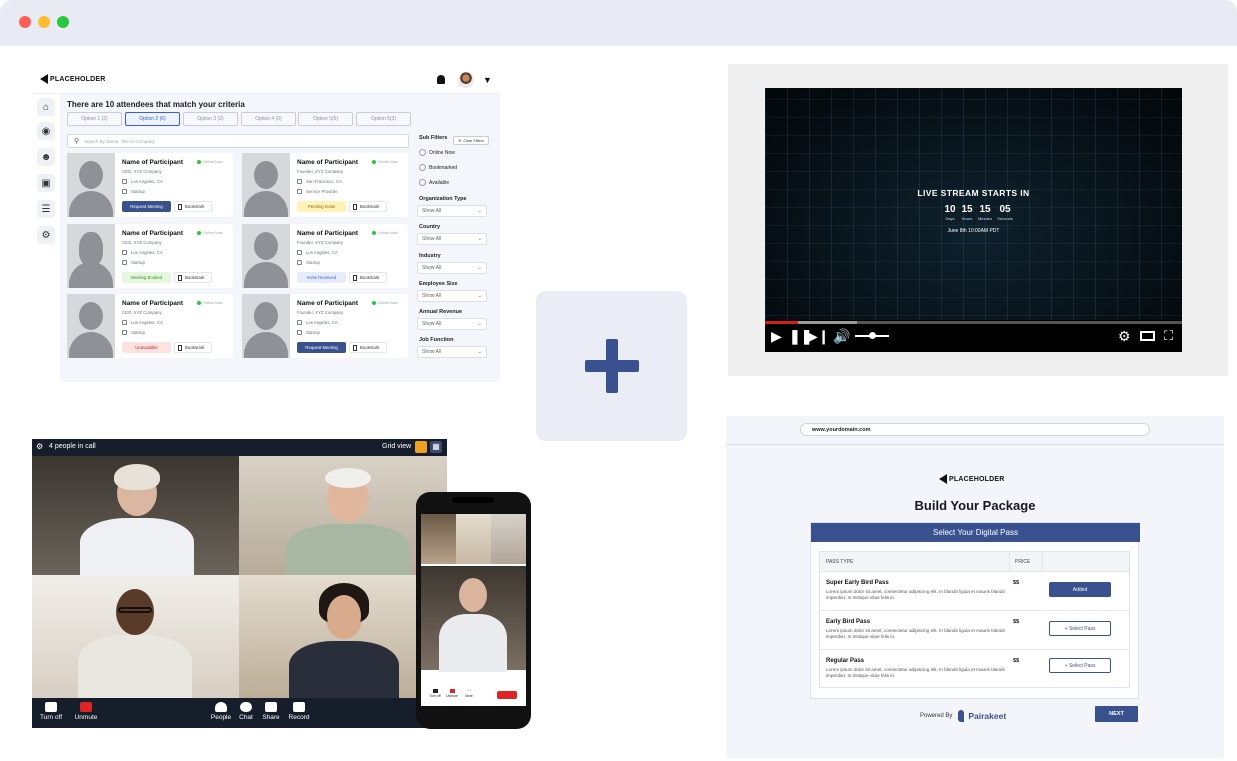 The height and width of the screenshot is (761, 1237). What do you see at coordinates (1147, 336) in the screenshot?
I see `theater-icon` at bounding box center [1147, 336].